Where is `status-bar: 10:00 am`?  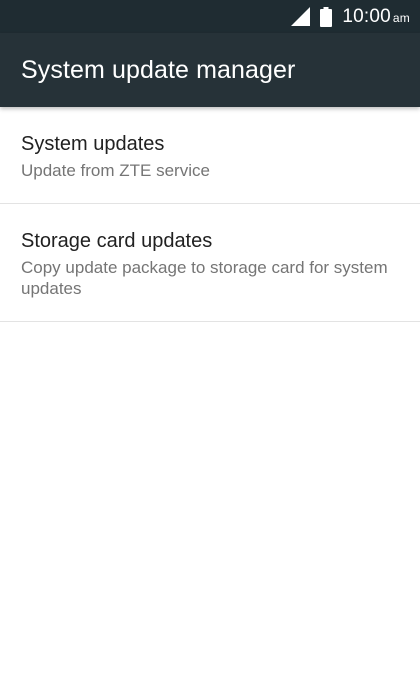 status-bar: 10:00 am is located at coordinates (210, 16).